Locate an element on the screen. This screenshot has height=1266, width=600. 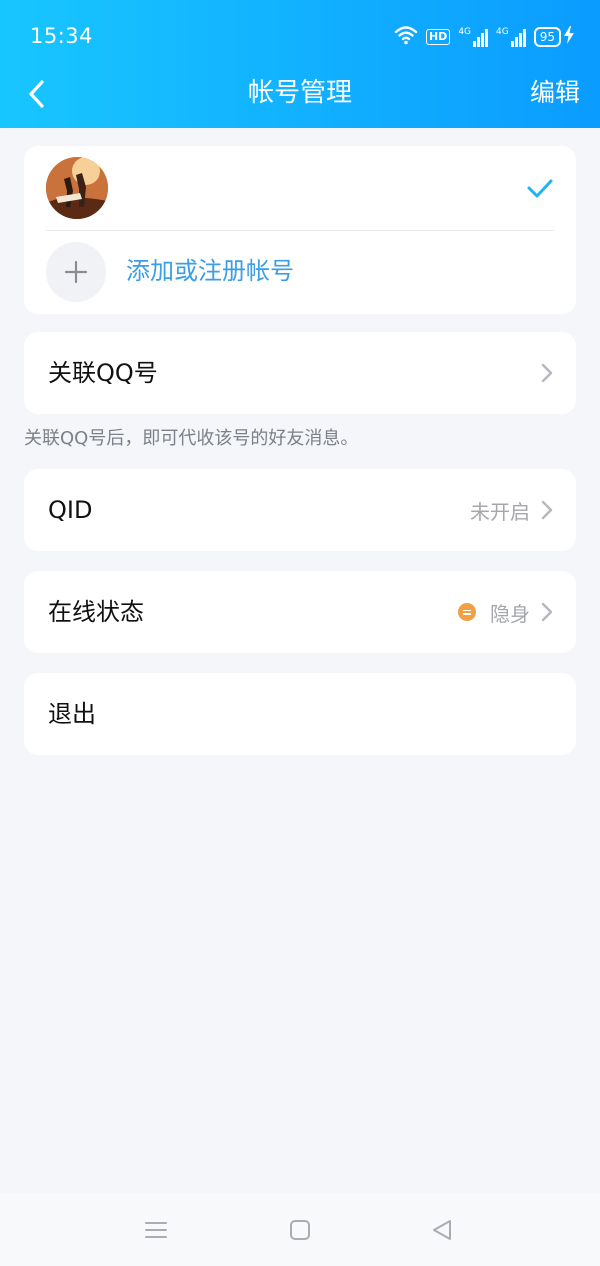
battery-icon: 95 is located at coordinates (553, 37).